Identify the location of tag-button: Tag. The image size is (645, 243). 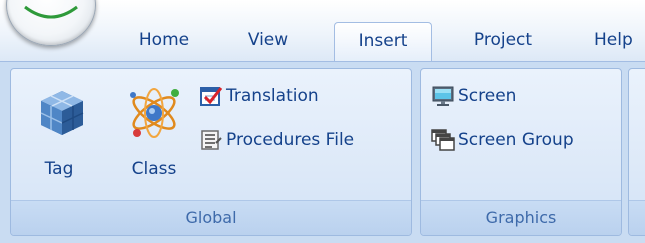
(59, 134).